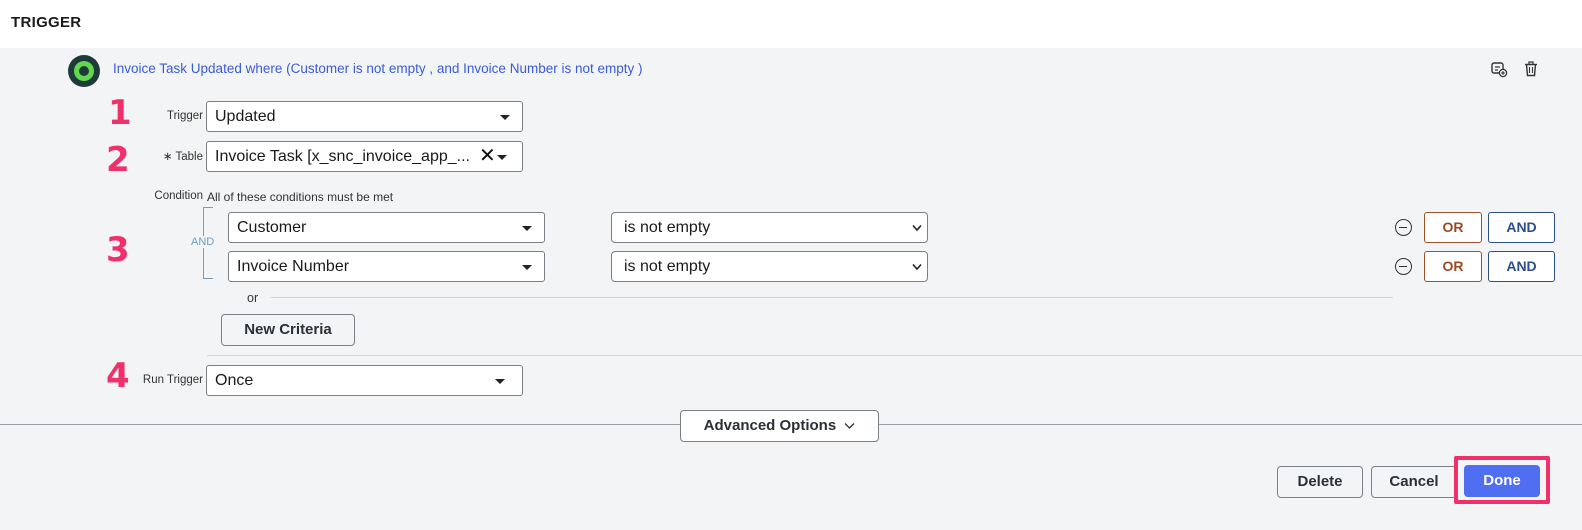 Image resolution: width=1582 pixels, height=530 pixels. Describe the element at coordinates (300, 197) in the screenshot. I see `condition-header: All of these conditions must be met` at that location.